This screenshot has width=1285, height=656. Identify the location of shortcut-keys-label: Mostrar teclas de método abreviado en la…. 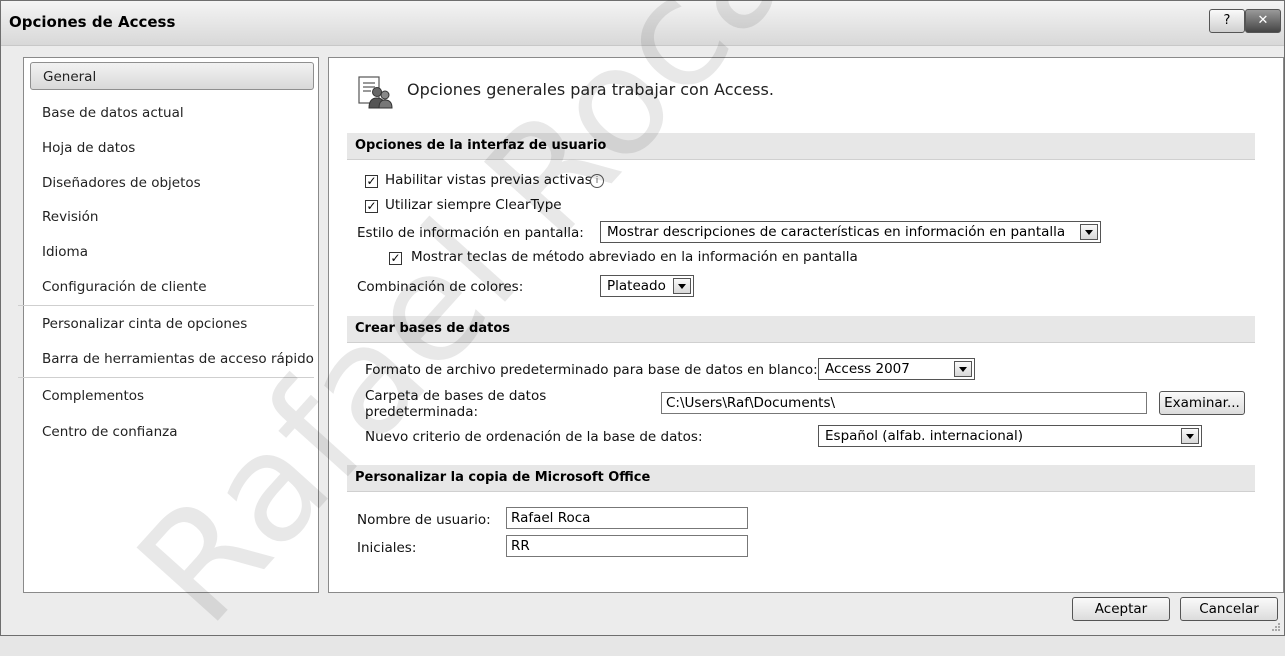
(634, 257).